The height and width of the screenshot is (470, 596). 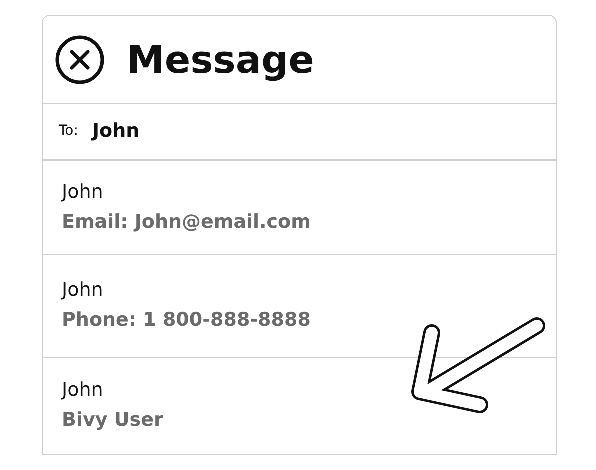 I want to click on to-field: To: John, so click(x=299, y=132).